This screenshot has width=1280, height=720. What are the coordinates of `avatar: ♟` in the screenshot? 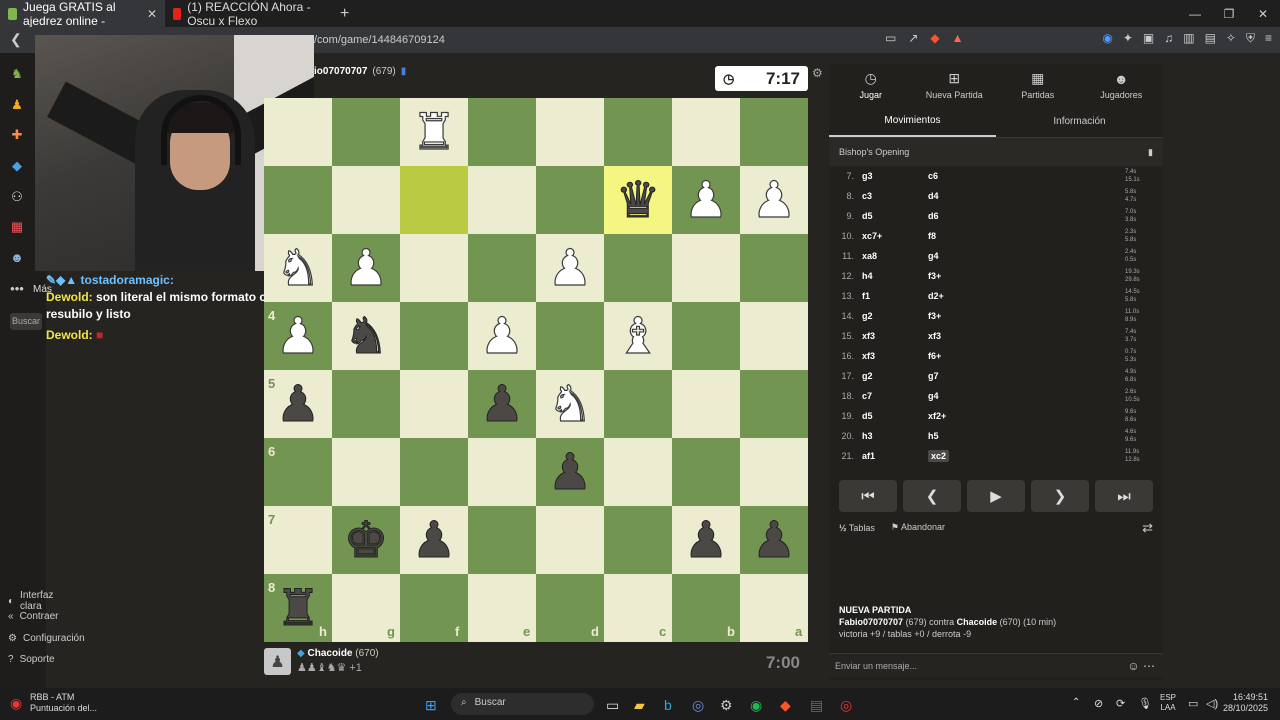 It's located at (277, 661).